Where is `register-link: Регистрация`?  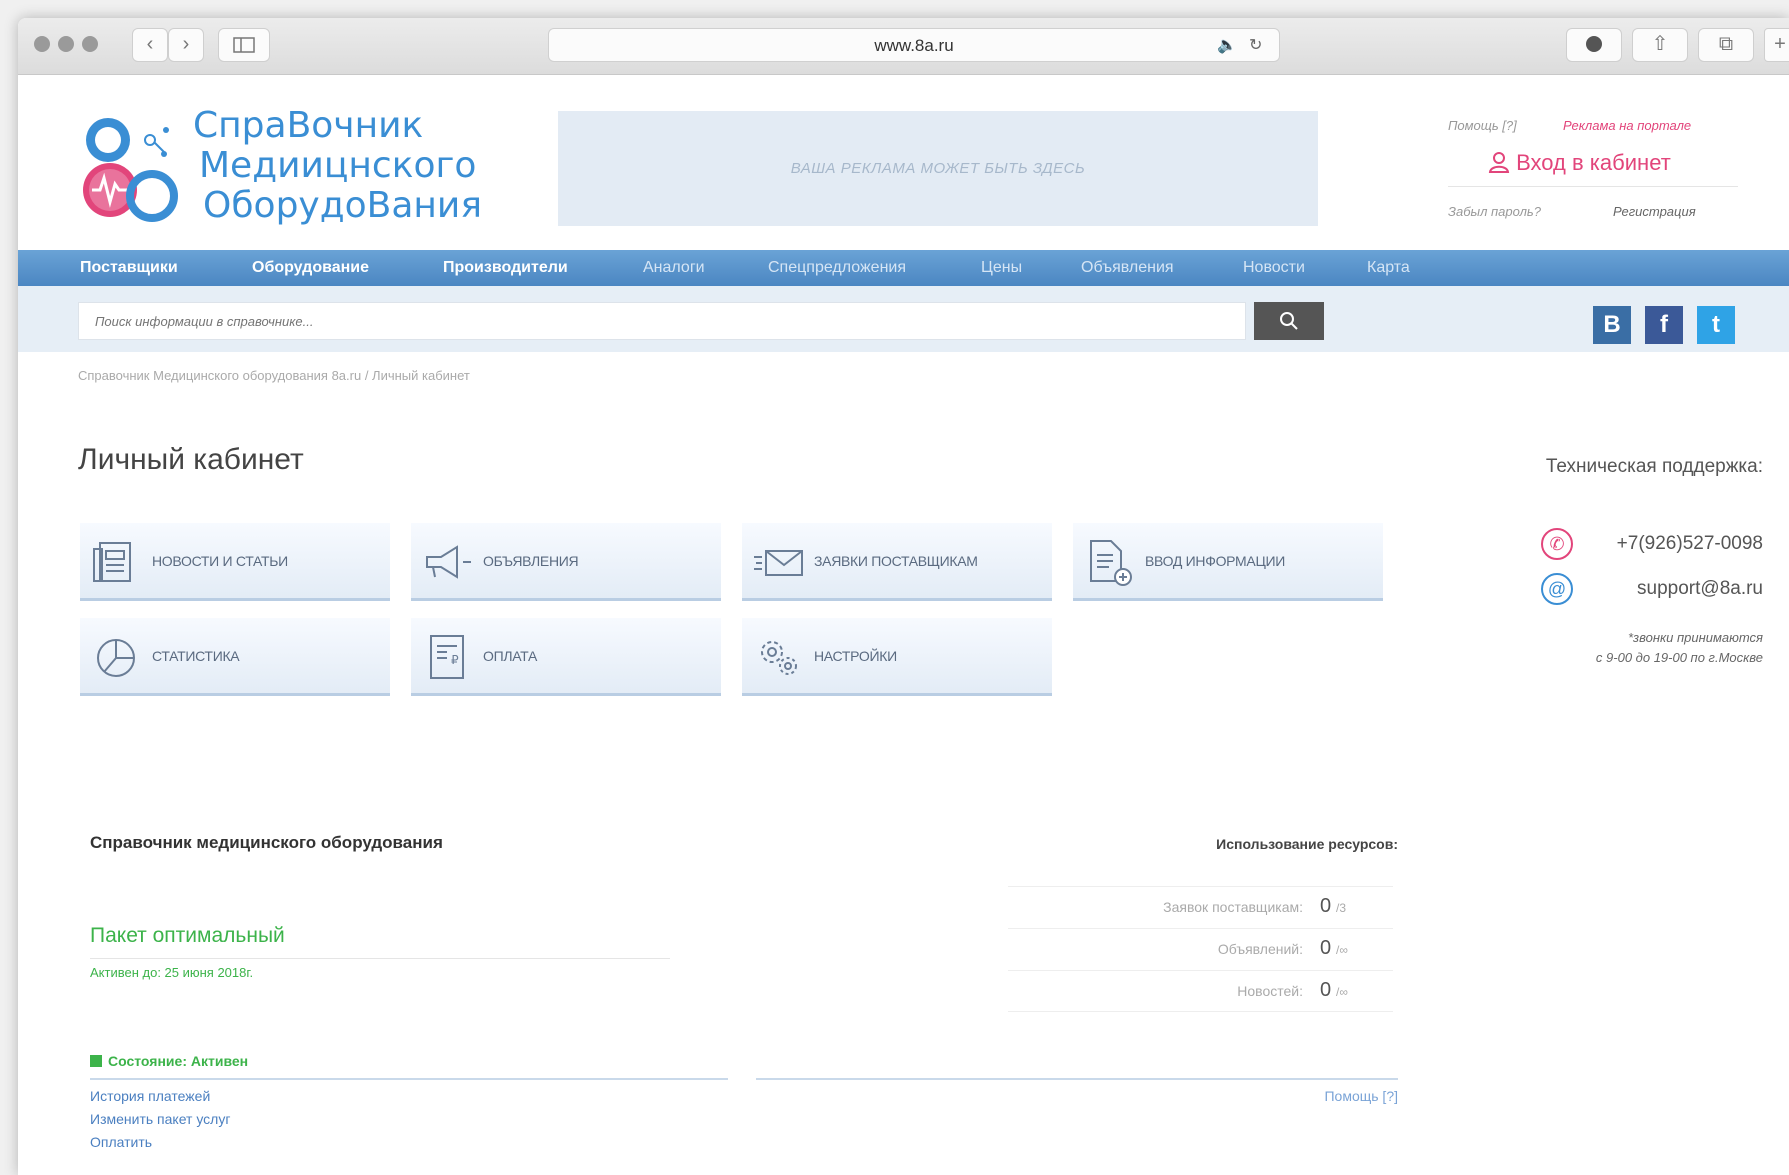
register-link: Регистрация is located at coordinates (1654, 211).